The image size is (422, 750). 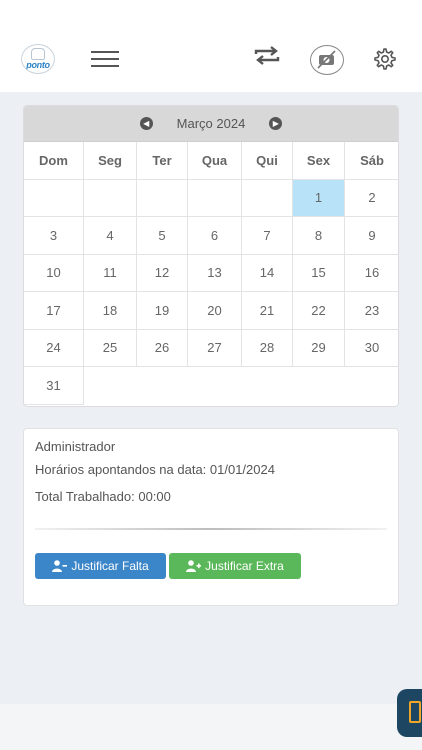 What do you see at coordinates (162, 273) in the screenshot?
I see `calendar-day: 12` at bounding box center [162, 273].